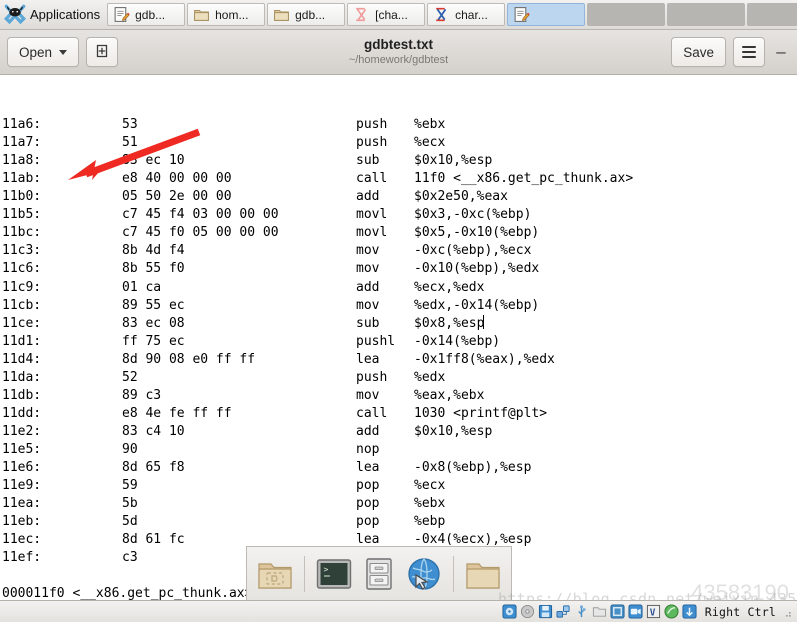 This screenshot has height=622, width=797. Describe the element at coordinates (22, 395) in the screenshot. I see `instruction-address: 11db:` at that location.